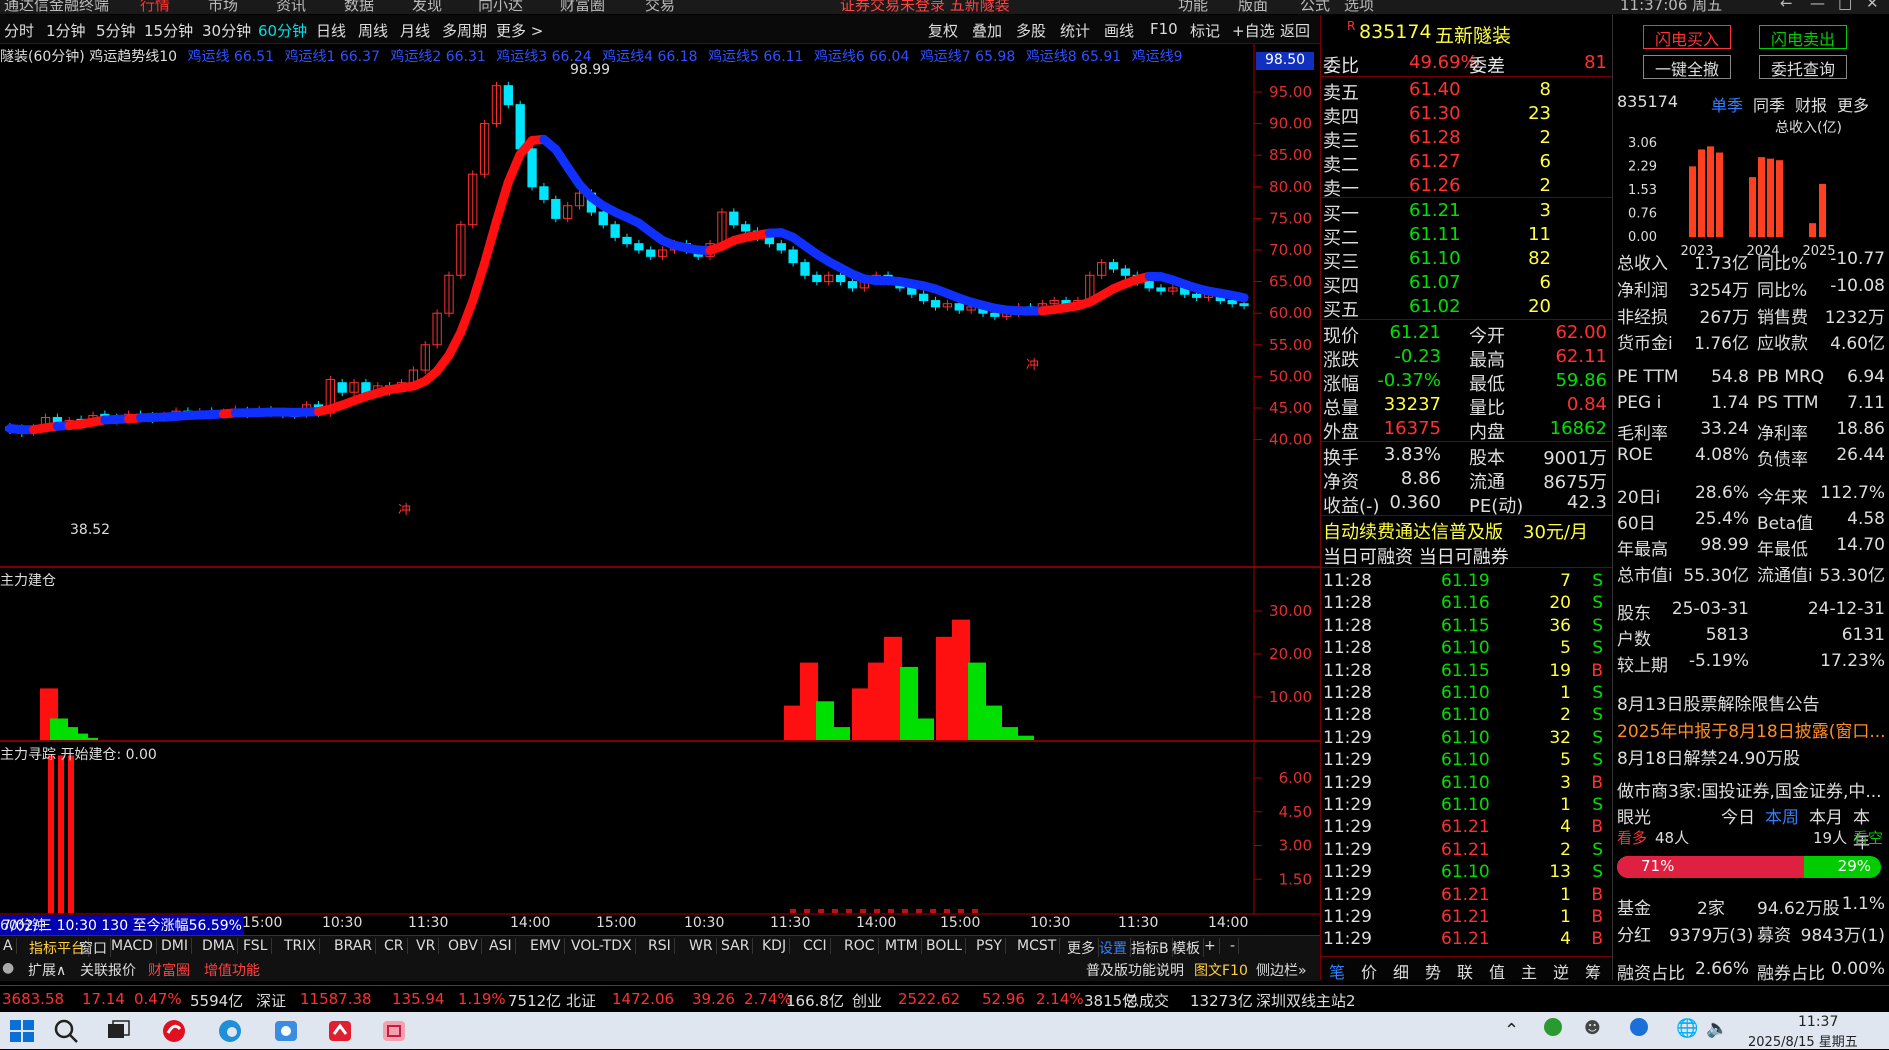 The width and height of the screenshot is (1889, 1050). Describe the element at coordinates (8, 946) in the screenshot. I see `indicator-tab-a: A` at that location.